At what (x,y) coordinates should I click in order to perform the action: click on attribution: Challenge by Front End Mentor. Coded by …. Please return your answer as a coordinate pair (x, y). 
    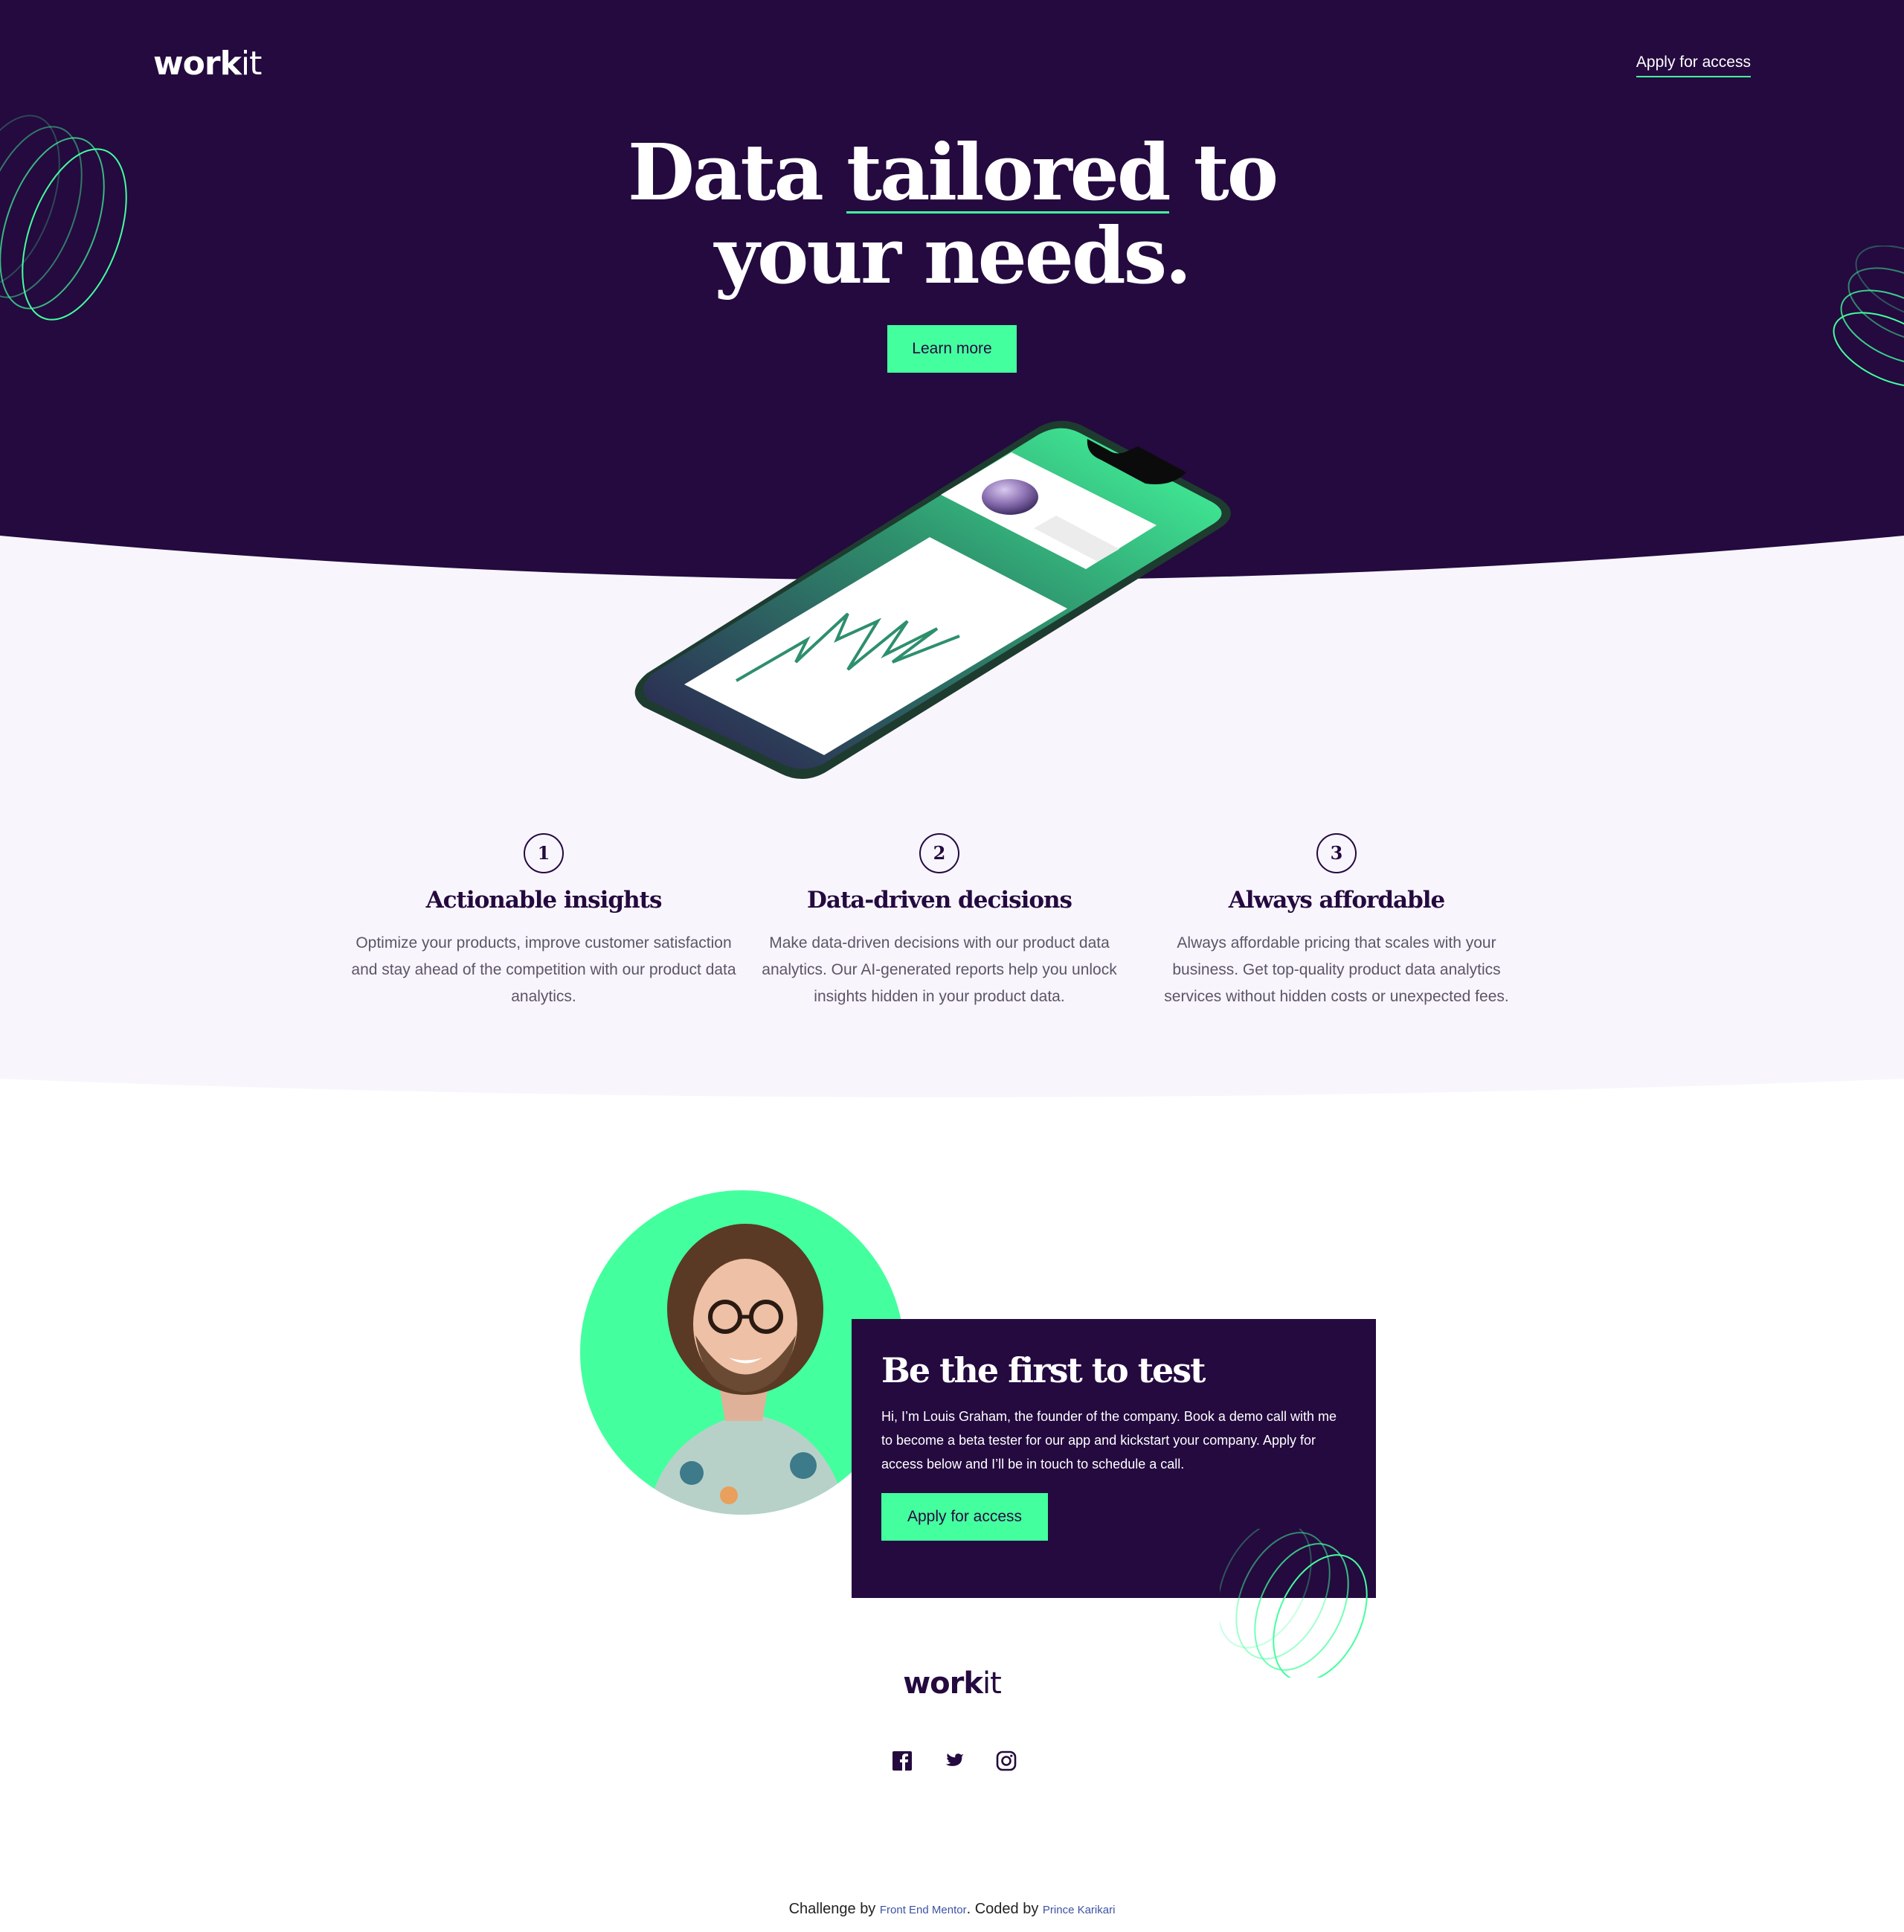
    Looking at the image, I should click on (952, 1909).